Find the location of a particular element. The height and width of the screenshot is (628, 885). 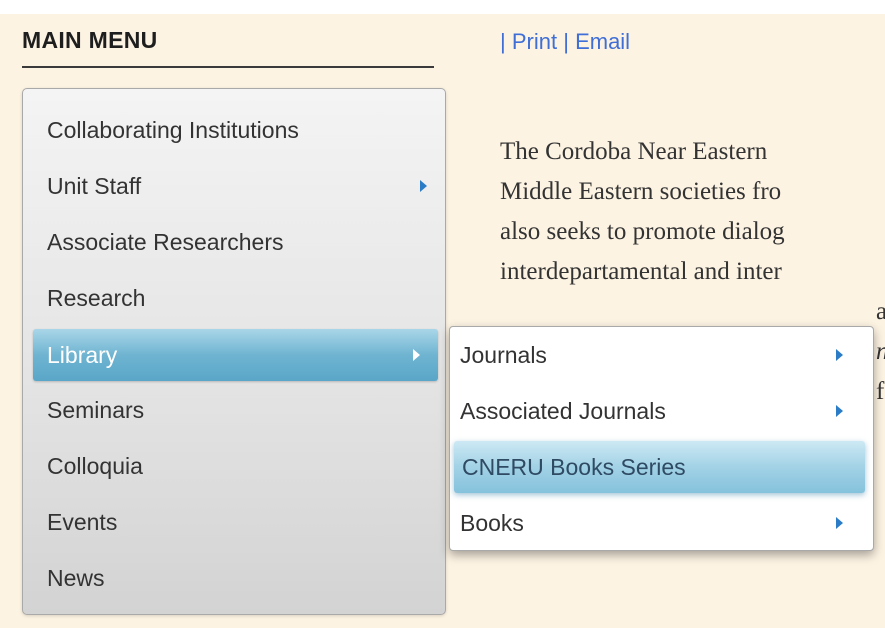

submenu-item-label: Books is located at coordinates (492, 522).